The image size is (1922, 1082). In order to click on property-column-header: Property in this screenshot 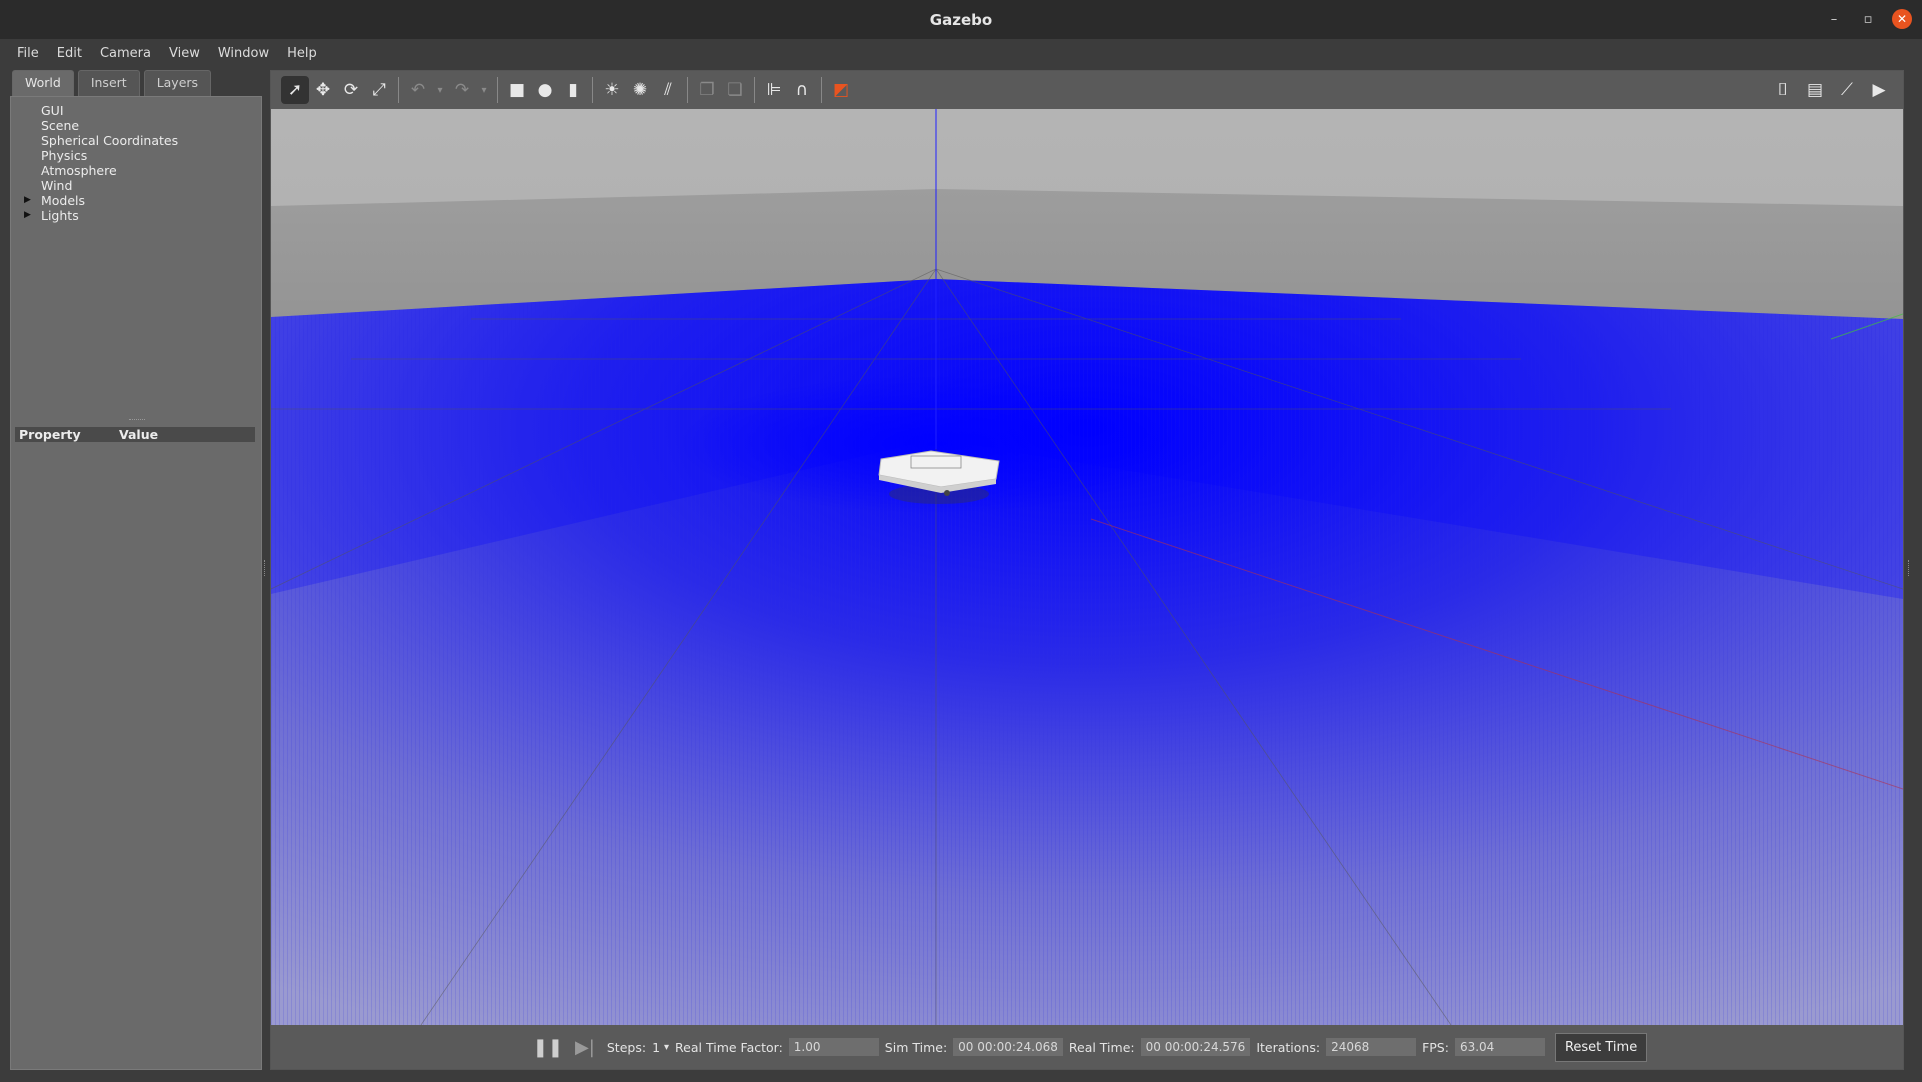, I will do `click(50, 434)`.